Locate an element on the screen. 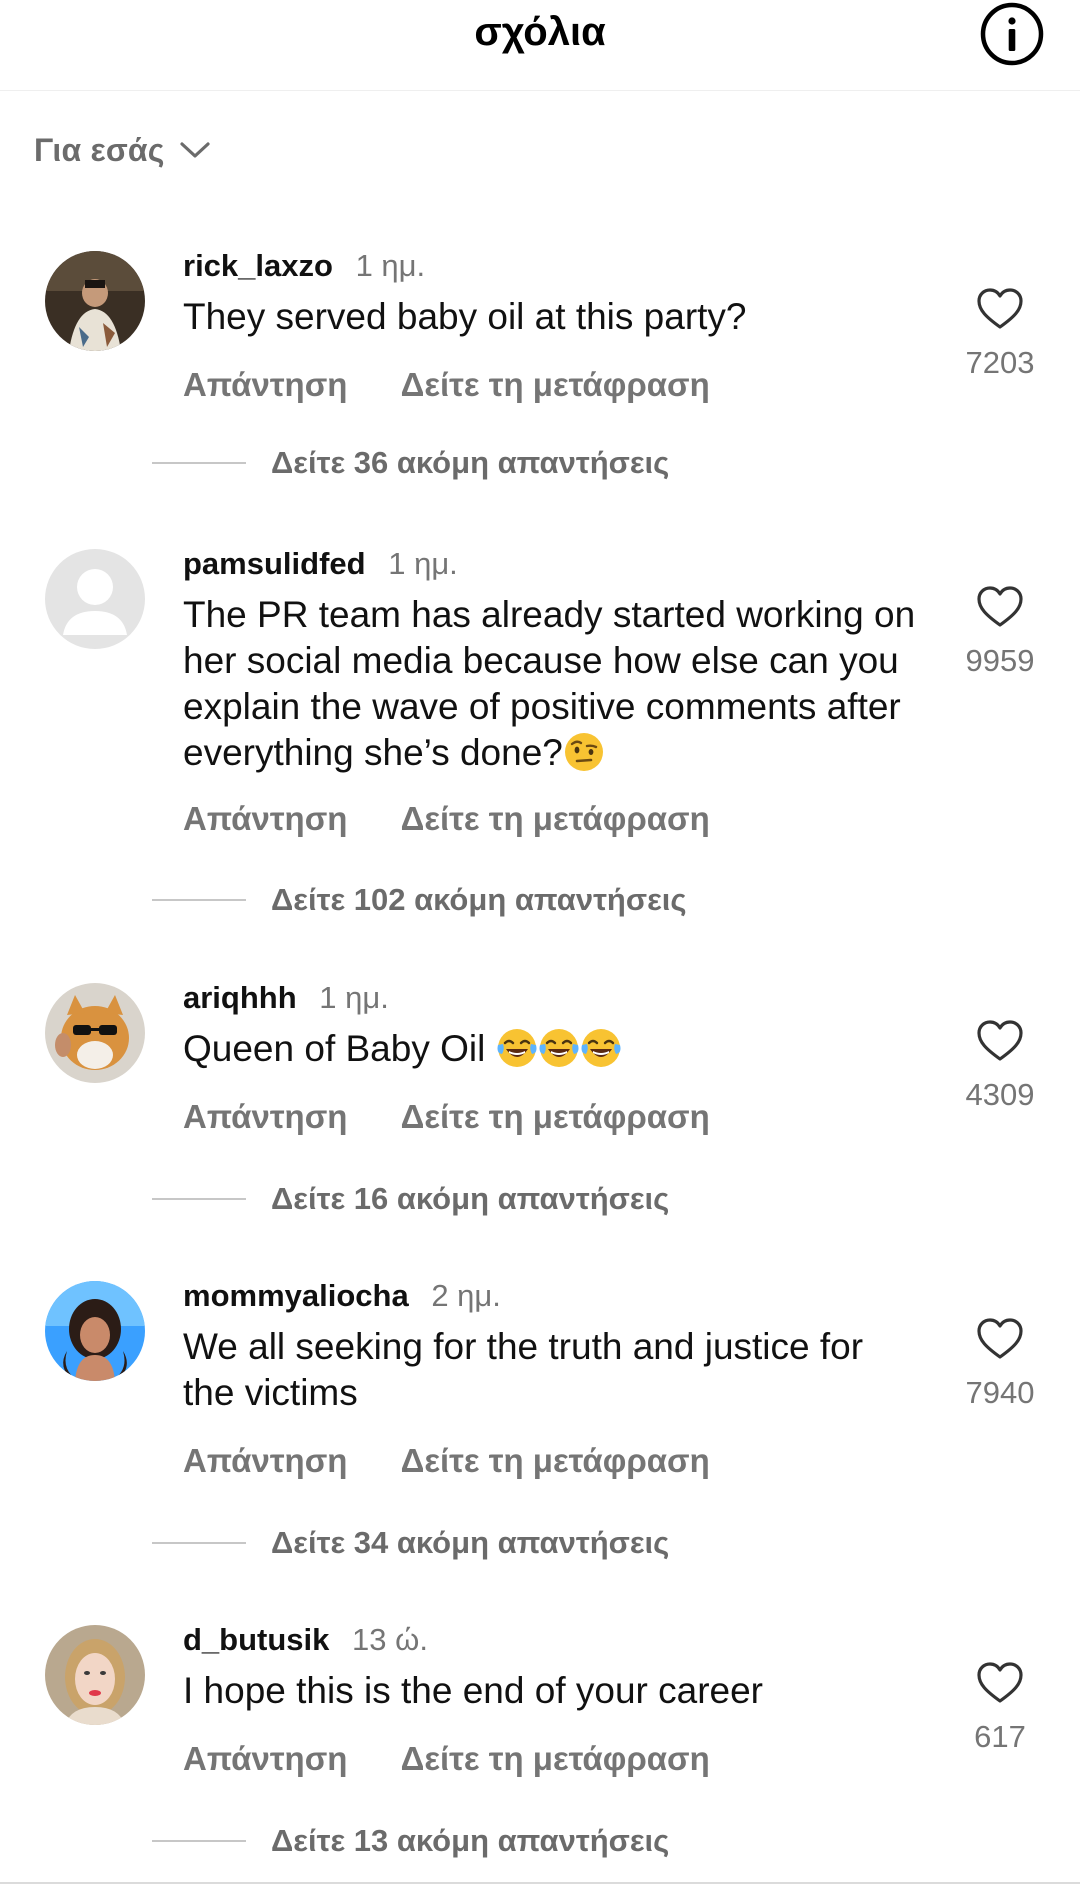 The image size is (1080, 1897). comment-text: They served baby oil at this party? is located at coordinates (465, 316).